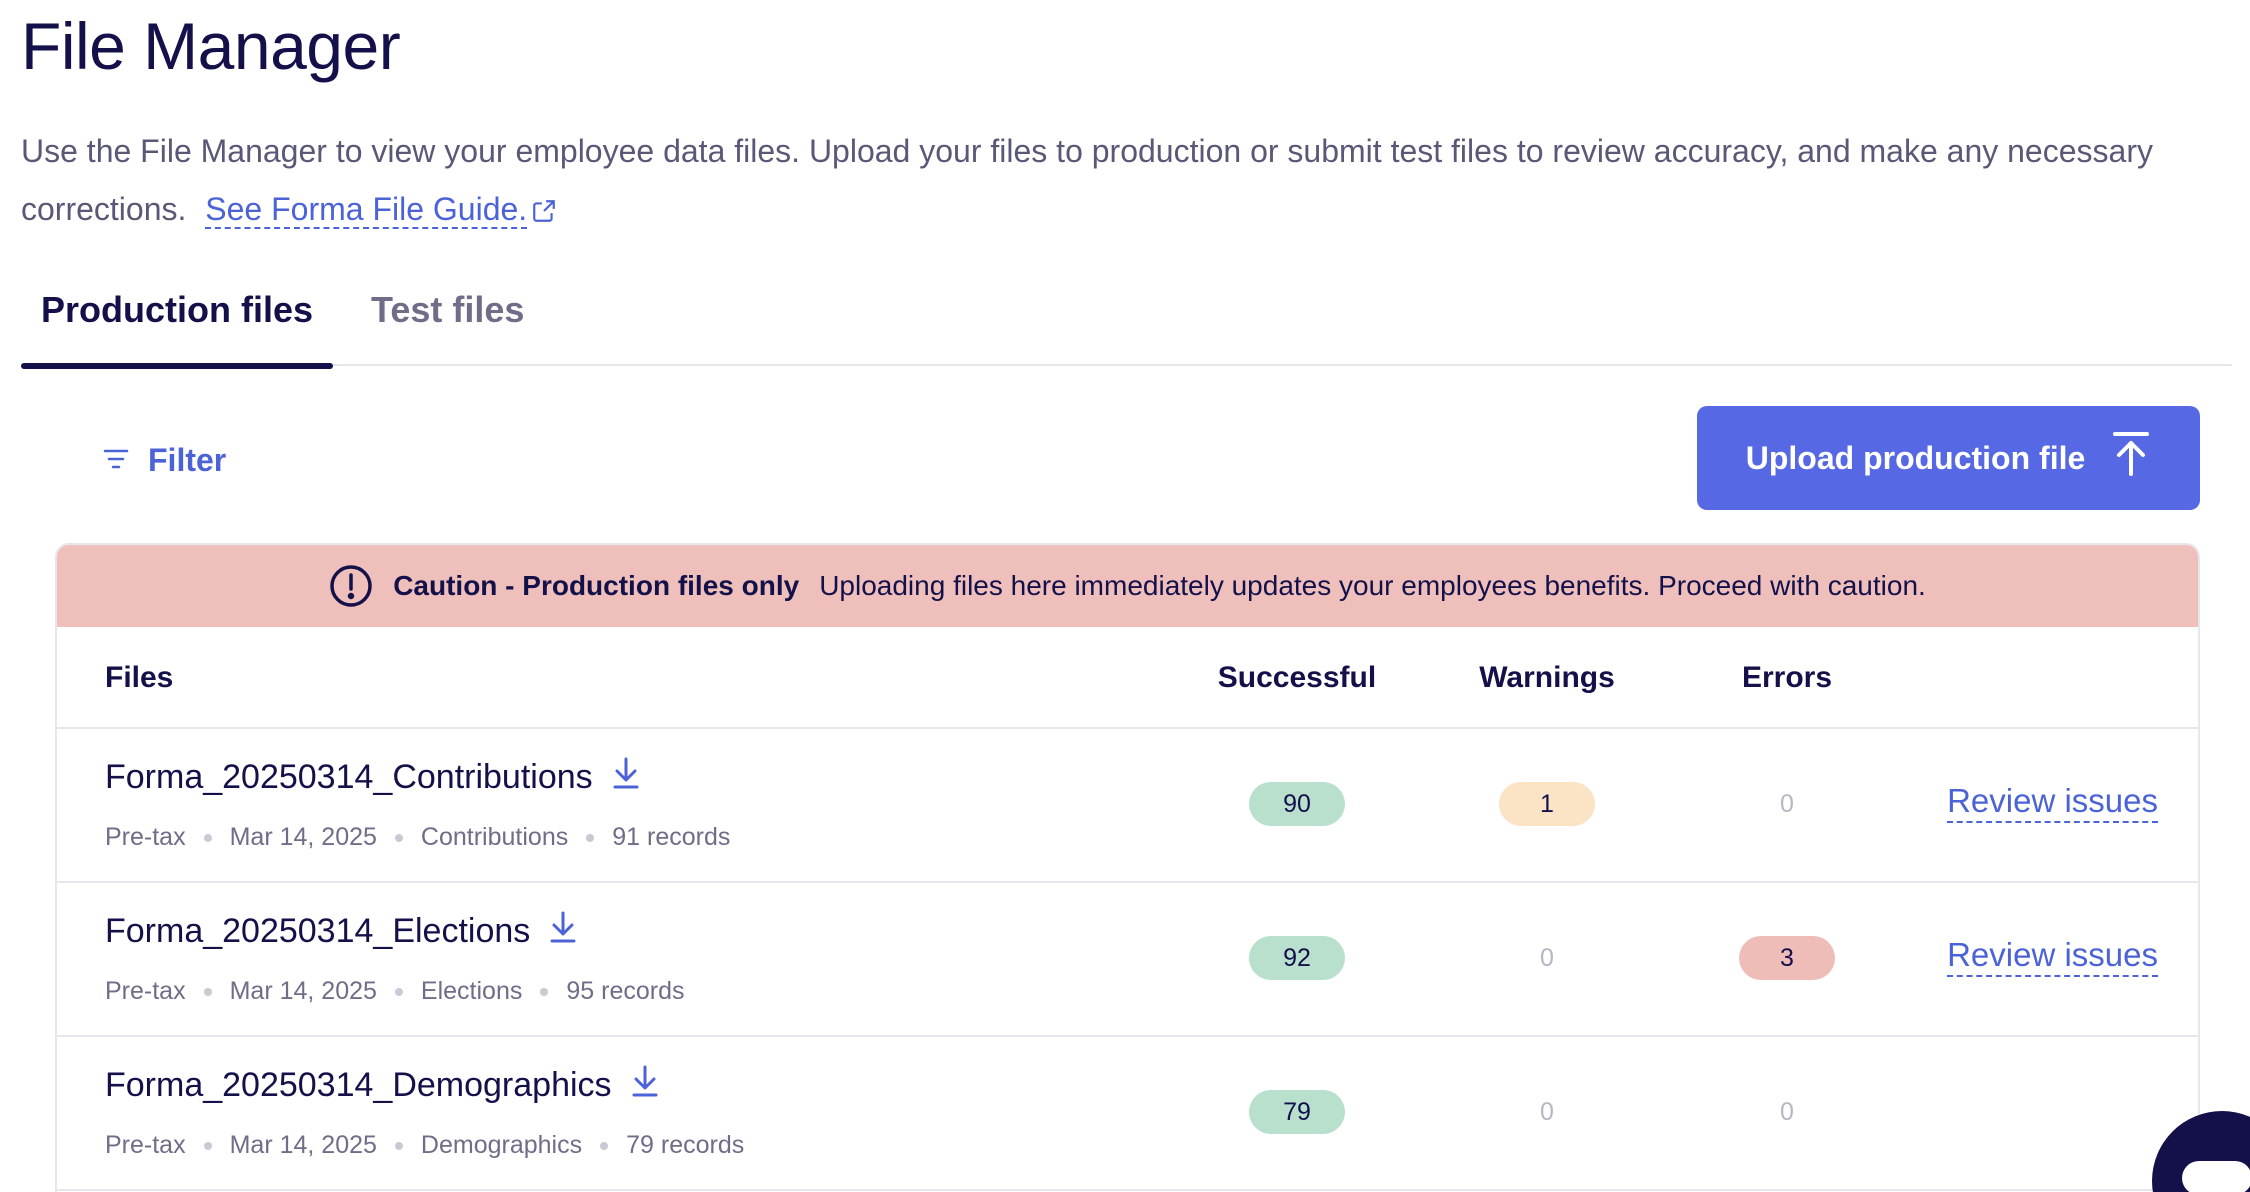  What do you see at coordinates (2131, 458) in the screenshot?
I see `upload-arrow-icon` at bounding box center [2131, 458].